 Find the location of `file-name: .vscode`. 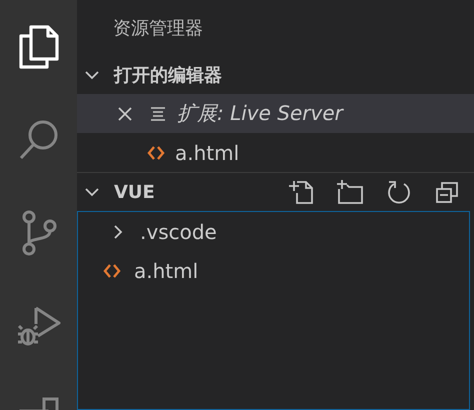

file-name: .vscode is located at coordinates (178, 232).